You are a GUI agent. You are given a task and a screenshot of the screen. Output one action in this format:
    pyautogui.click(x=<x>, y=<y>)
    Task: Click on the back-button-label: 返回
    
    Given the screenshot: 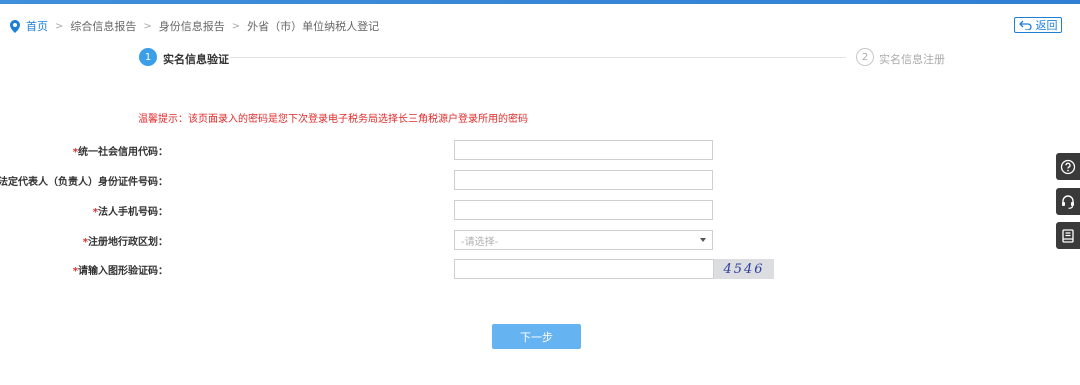 What is the action you would take?
    pyautogui.click(x=1046, y=25)
    